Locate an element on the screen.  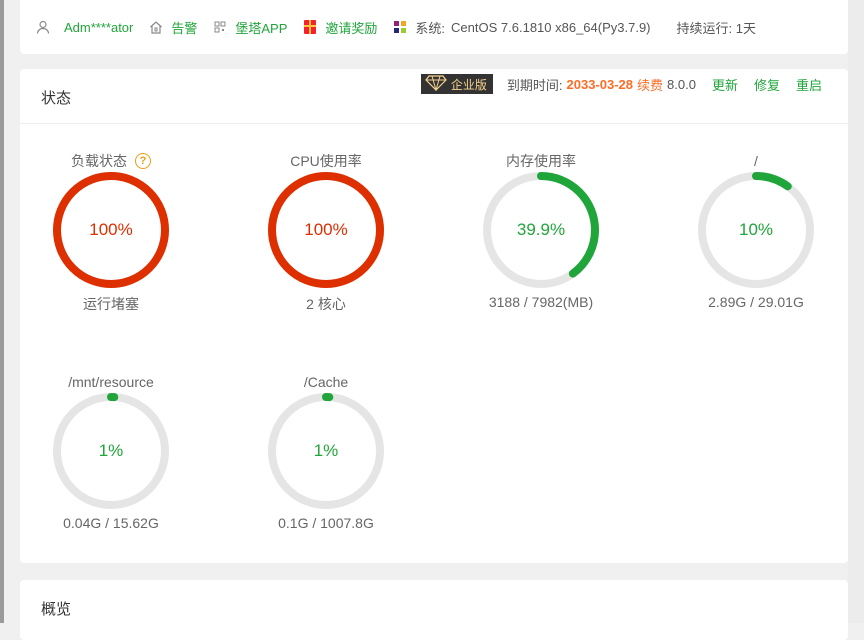
gauge-value: 10% is located at coordinates (756, 229).